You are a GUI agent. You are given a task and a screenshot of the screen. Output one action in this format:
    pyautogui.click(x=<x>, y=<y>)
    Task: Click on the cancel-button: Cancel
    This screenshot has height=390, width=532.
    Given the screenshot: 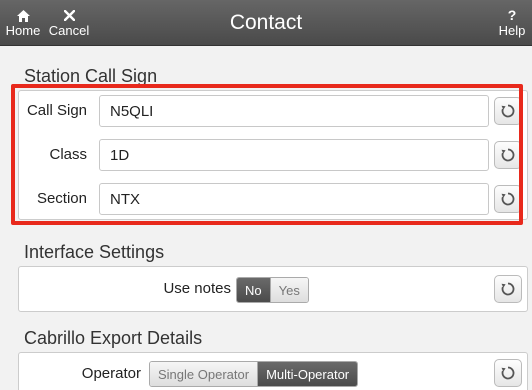 What is the action you would take?
    pyautogui.click(x=69, y=23)
    